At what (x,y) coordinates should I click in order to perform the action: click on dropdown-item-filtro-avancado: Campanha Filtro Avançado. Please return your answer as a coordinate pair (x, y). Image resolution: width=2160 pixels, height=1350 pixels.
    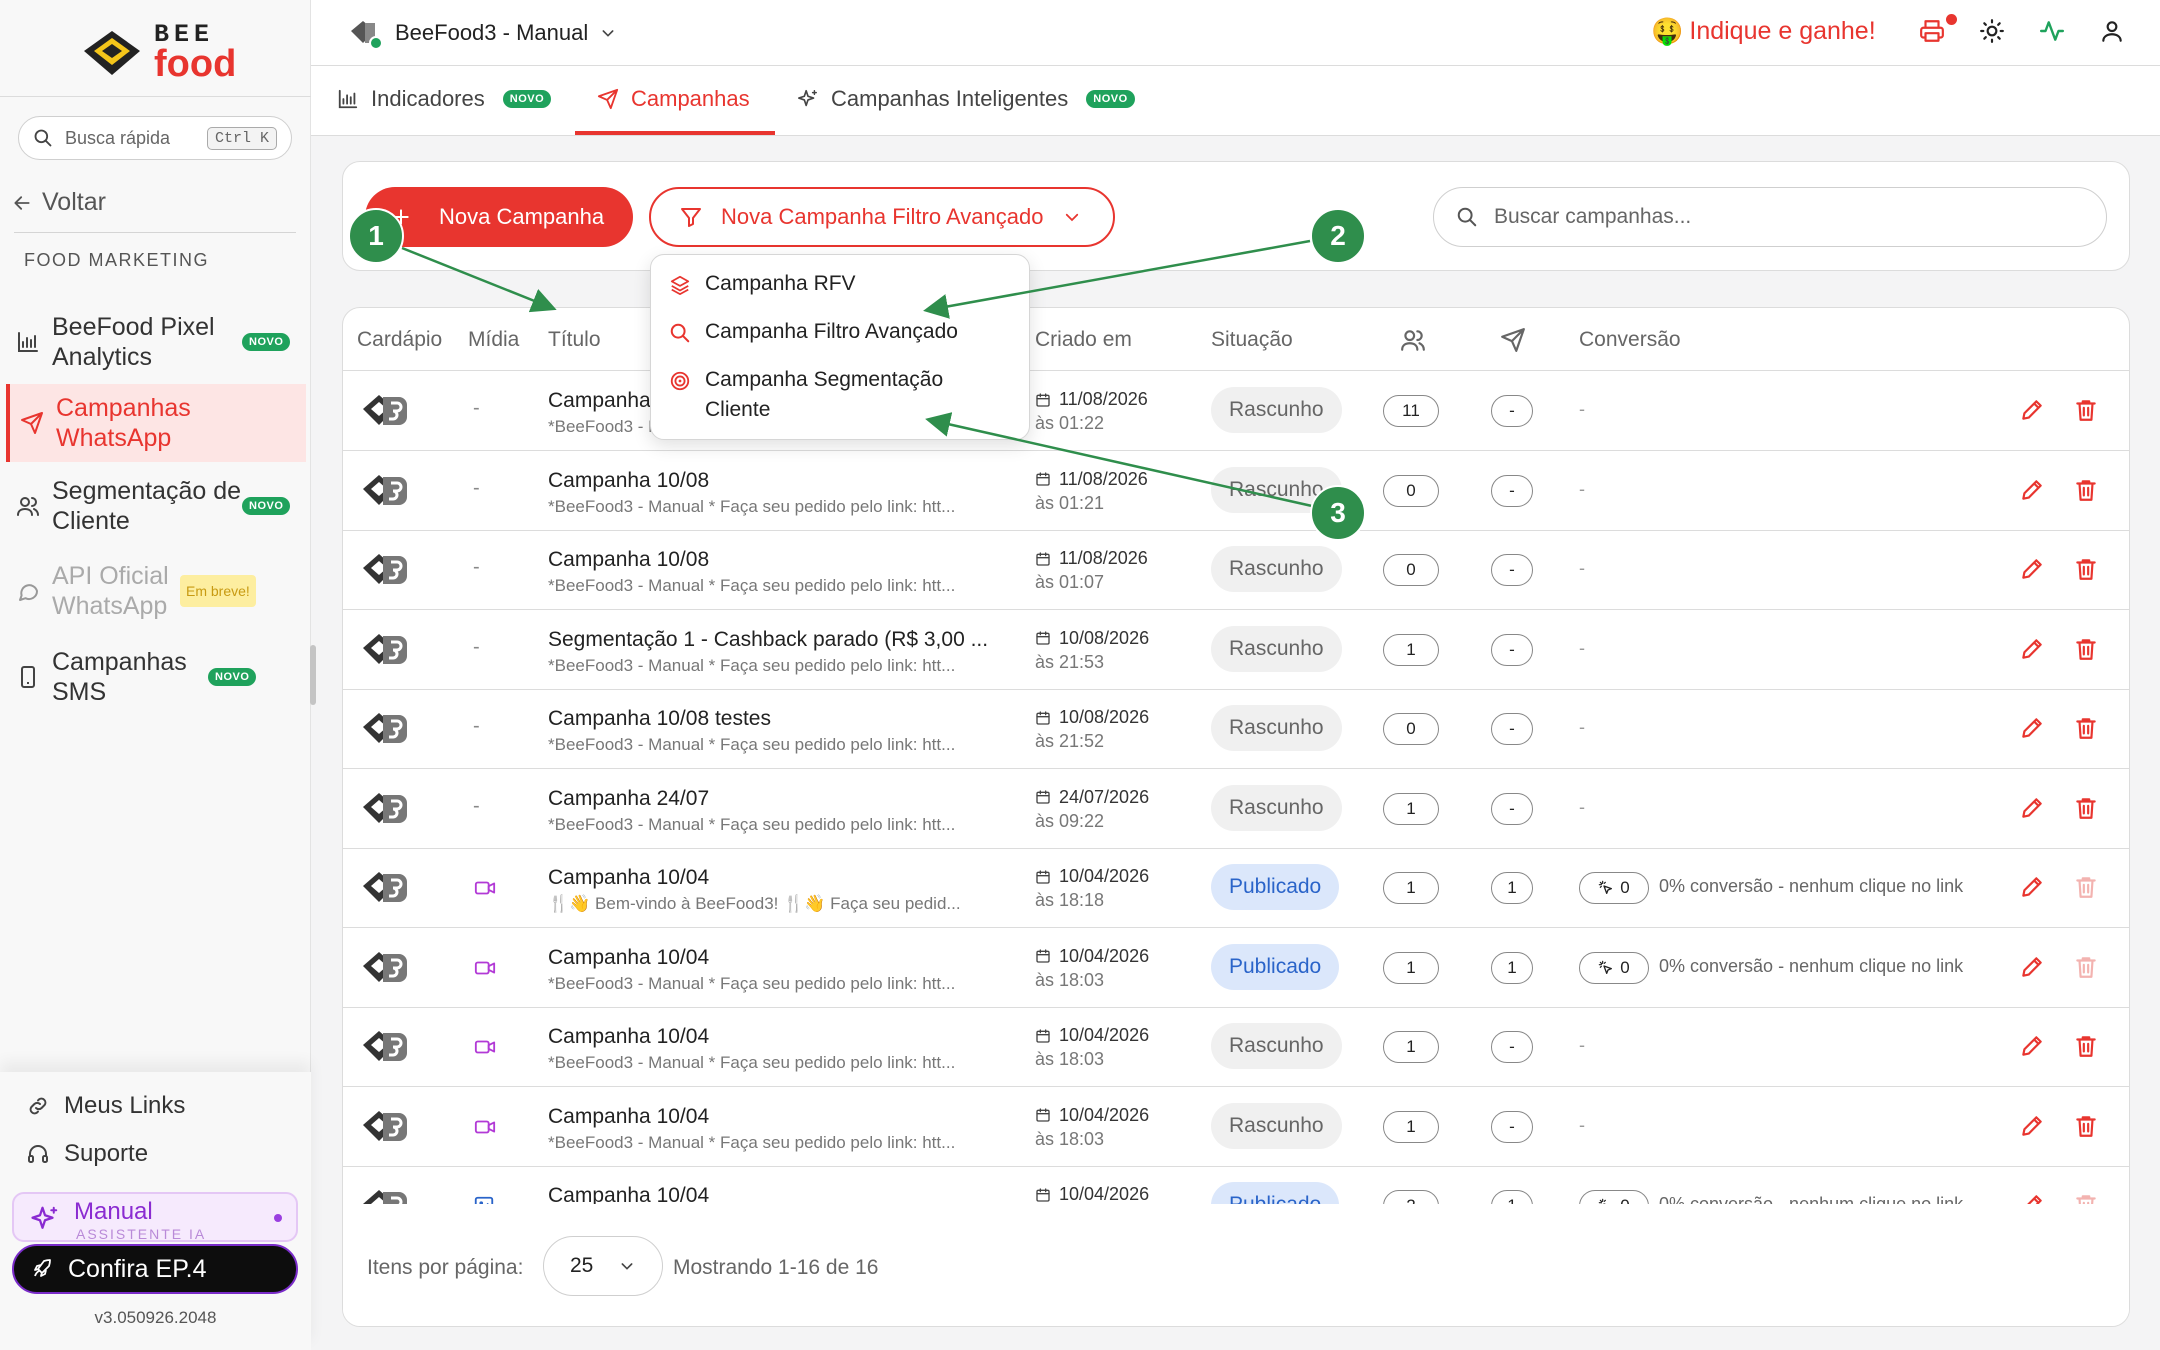
    Looking at the image, I should click on (813, 332).